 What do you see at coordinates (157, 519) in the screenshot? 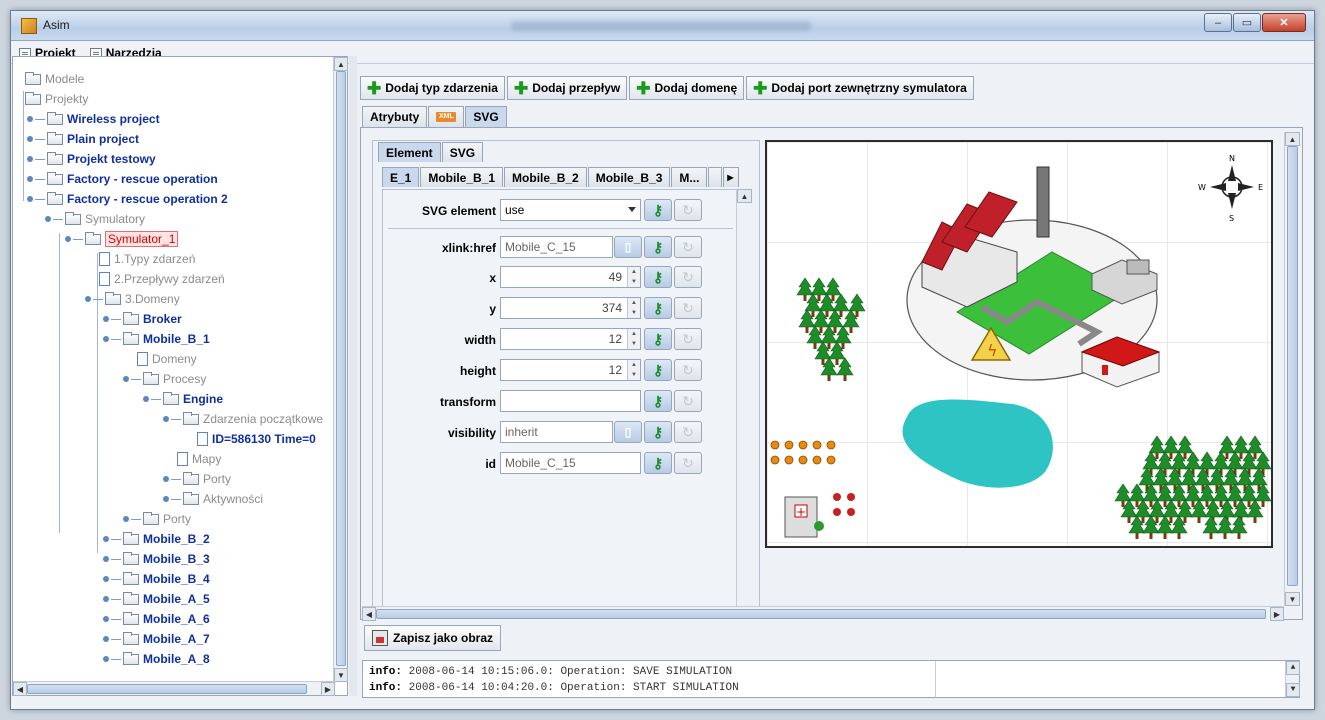
I see `tree-node-porty: Porty` at bounding box center [157, 519].